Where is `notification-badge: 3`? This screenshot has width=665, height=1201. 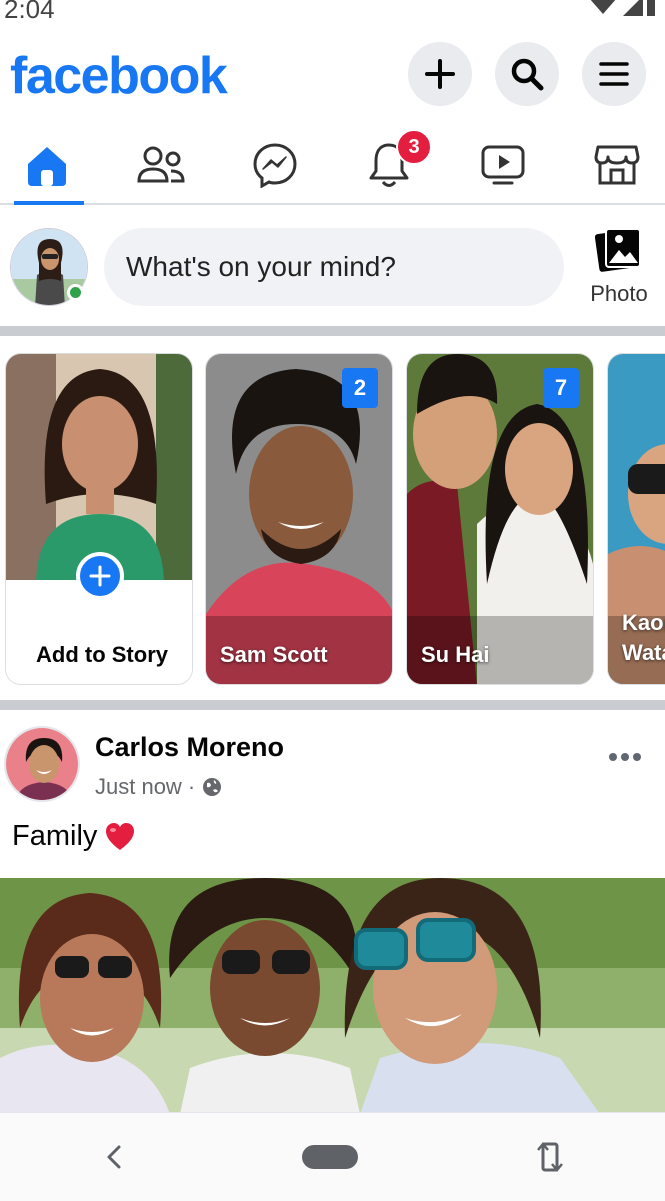
notification-badge: 3 is located at coordinates (414, 147).